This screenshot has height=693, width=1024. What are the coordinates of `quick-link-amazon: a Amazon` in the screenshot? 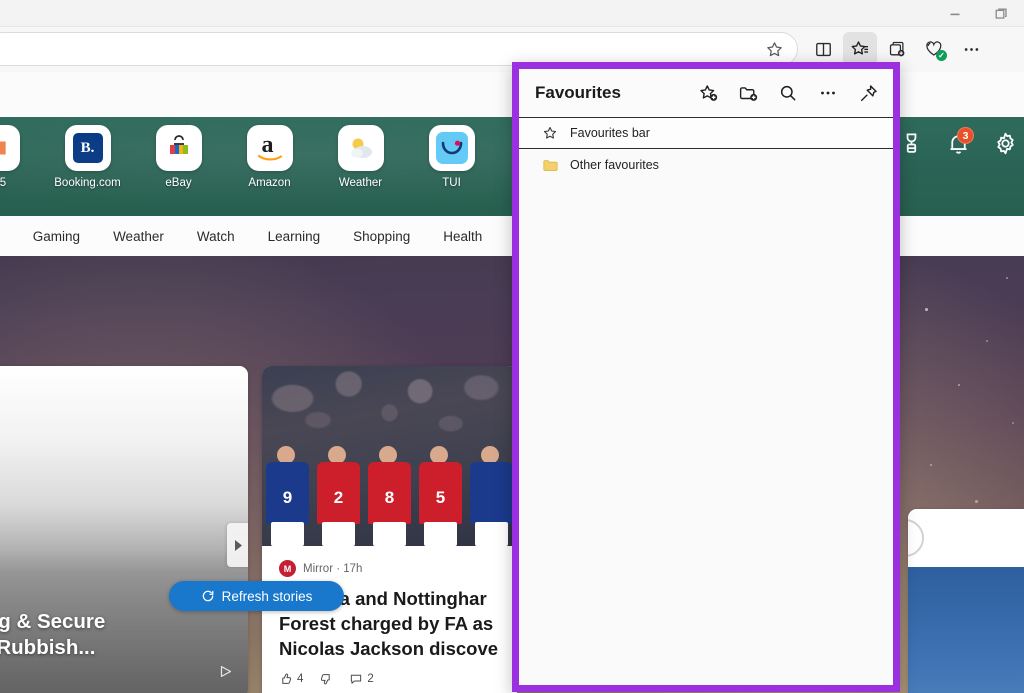 It's located at (269, 157).